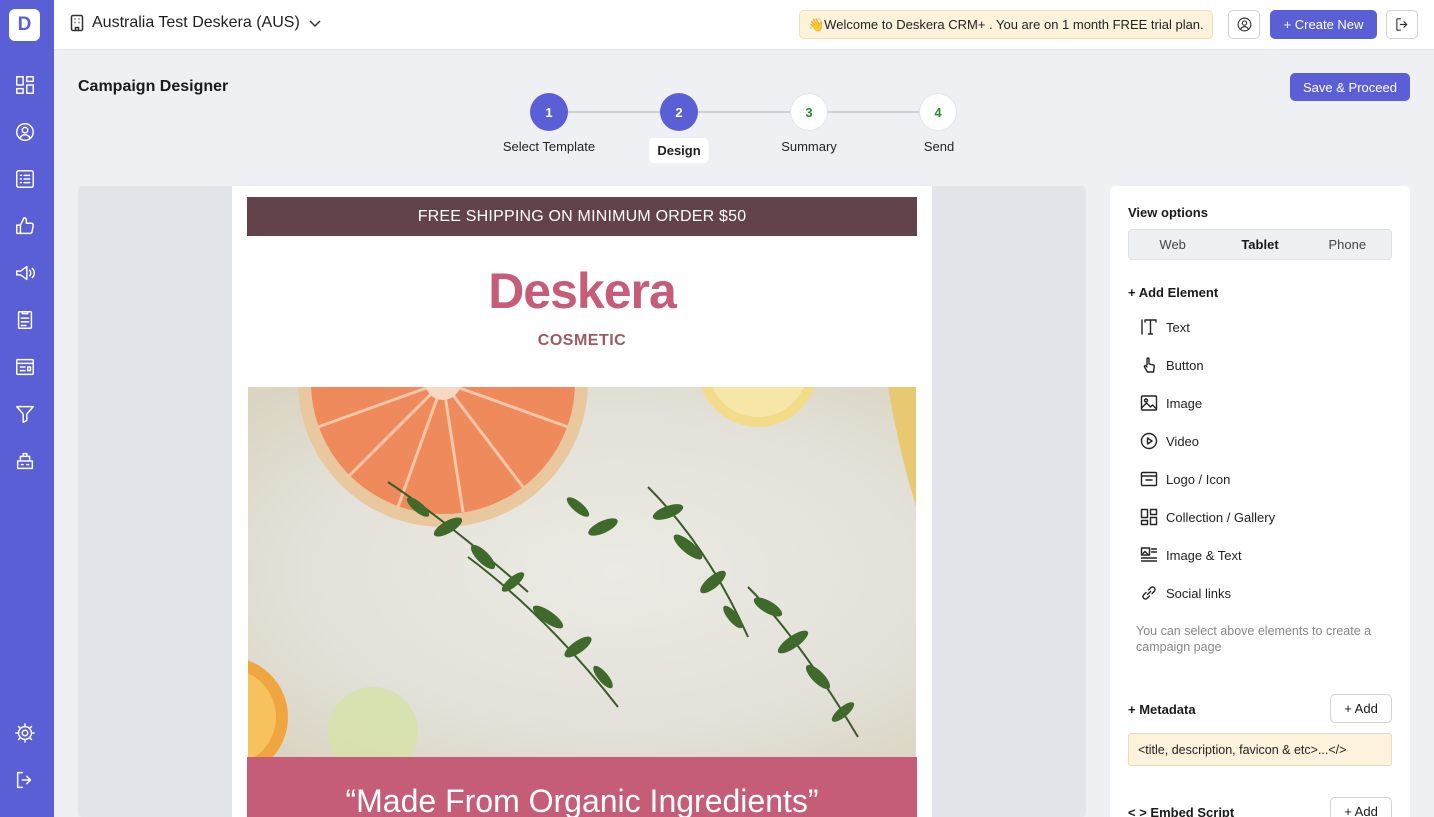  Describe the element at coordinates (679, 150) in the screenshot. I see `step-2-label: Design` at that location.